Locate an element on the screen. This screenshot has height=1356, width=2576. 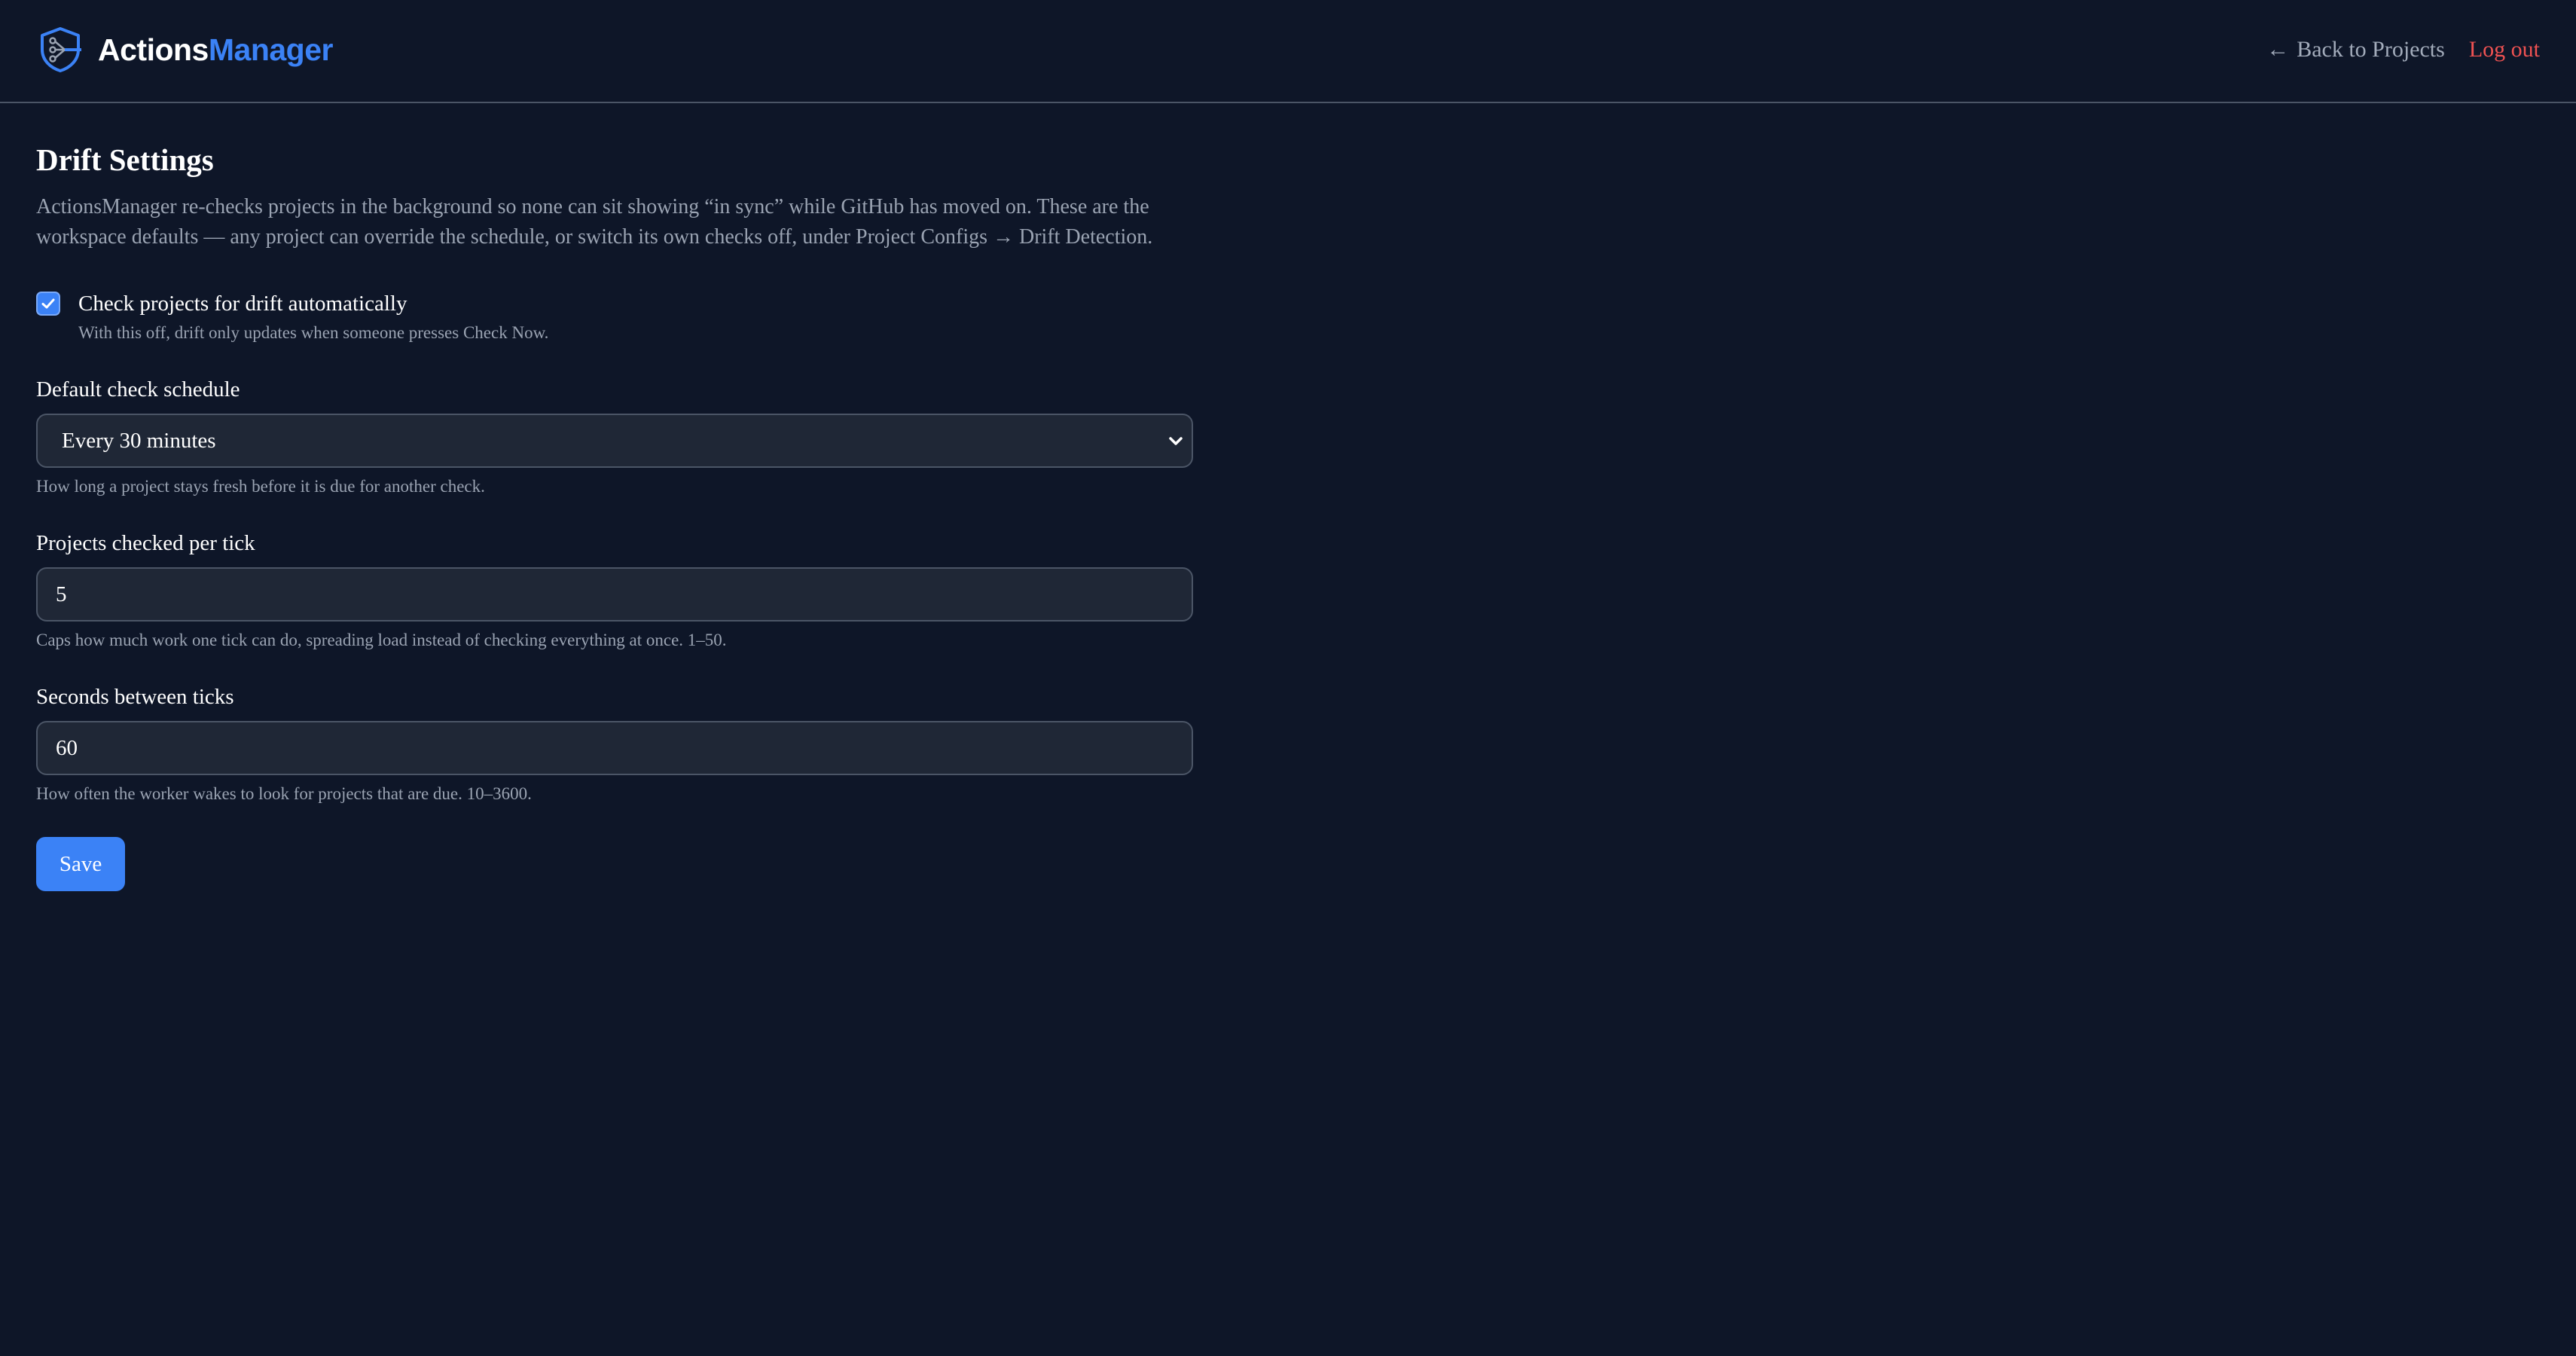
brand-name-part2: Manager is located at coordinates (271, 49).